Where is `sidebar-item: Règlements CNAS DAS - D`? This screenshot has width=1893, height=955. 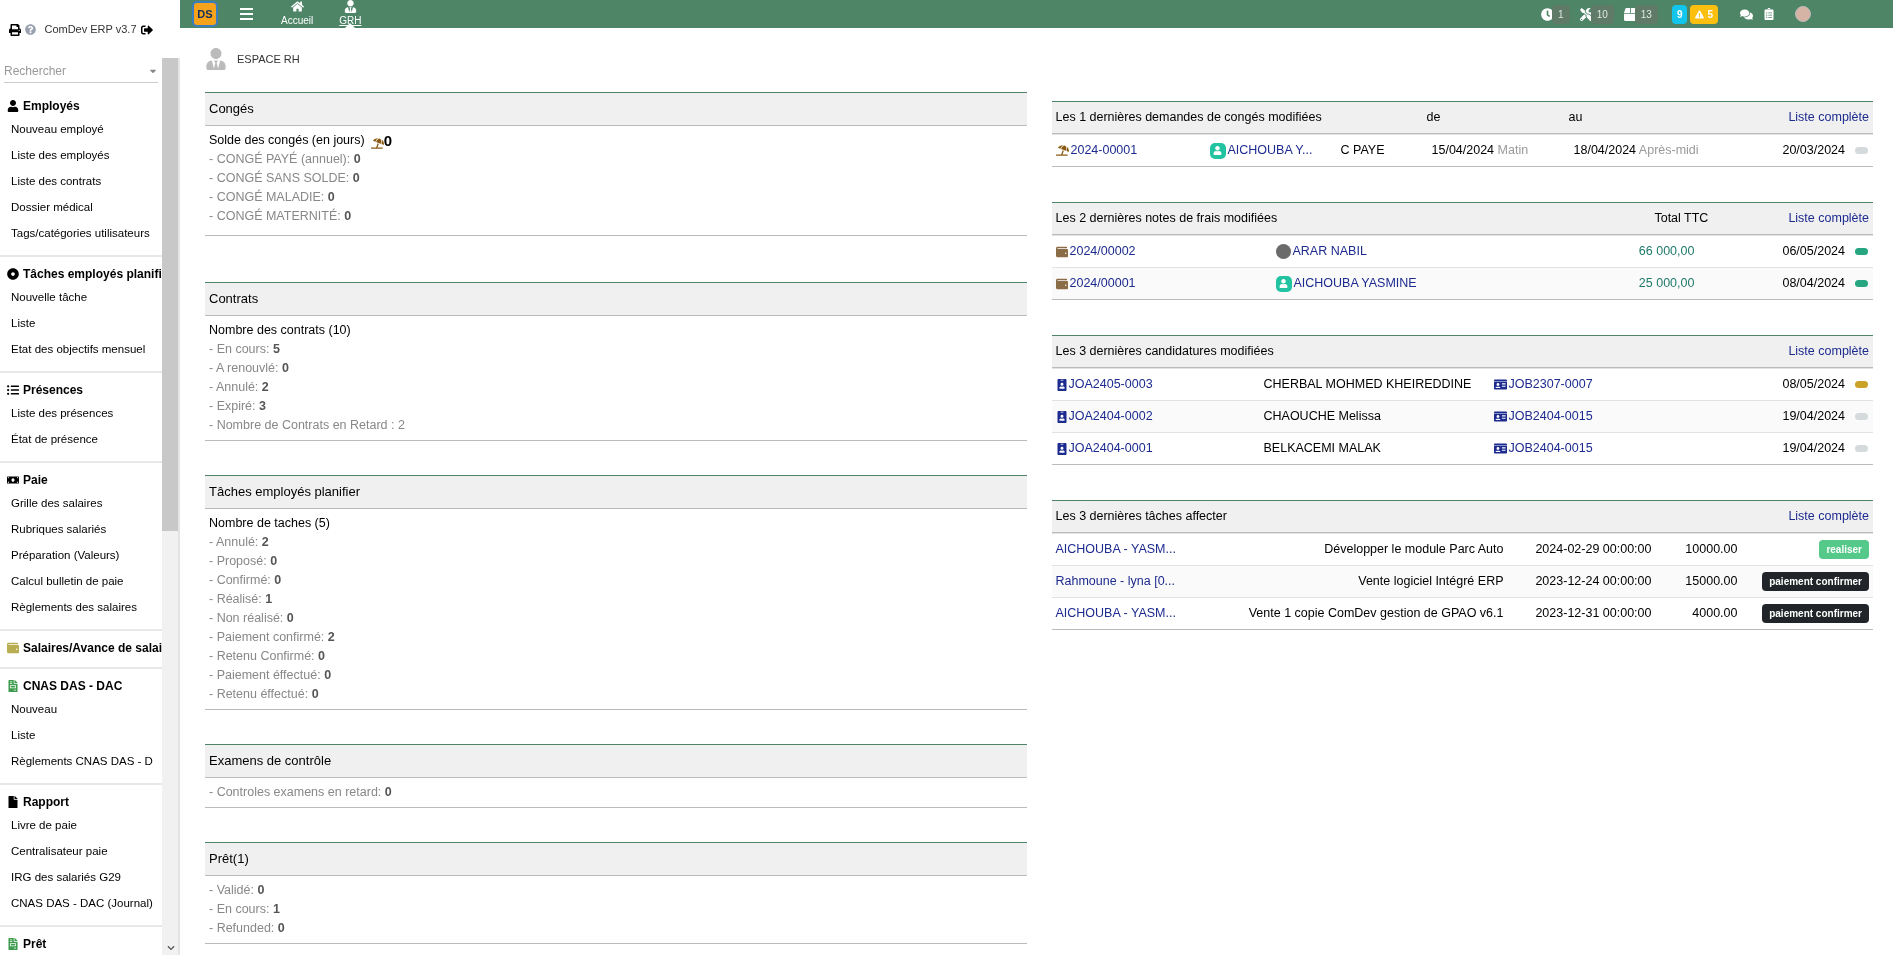 sidebar-item: Règlements CNAS DAS - D is located at coordinates (82, 762).